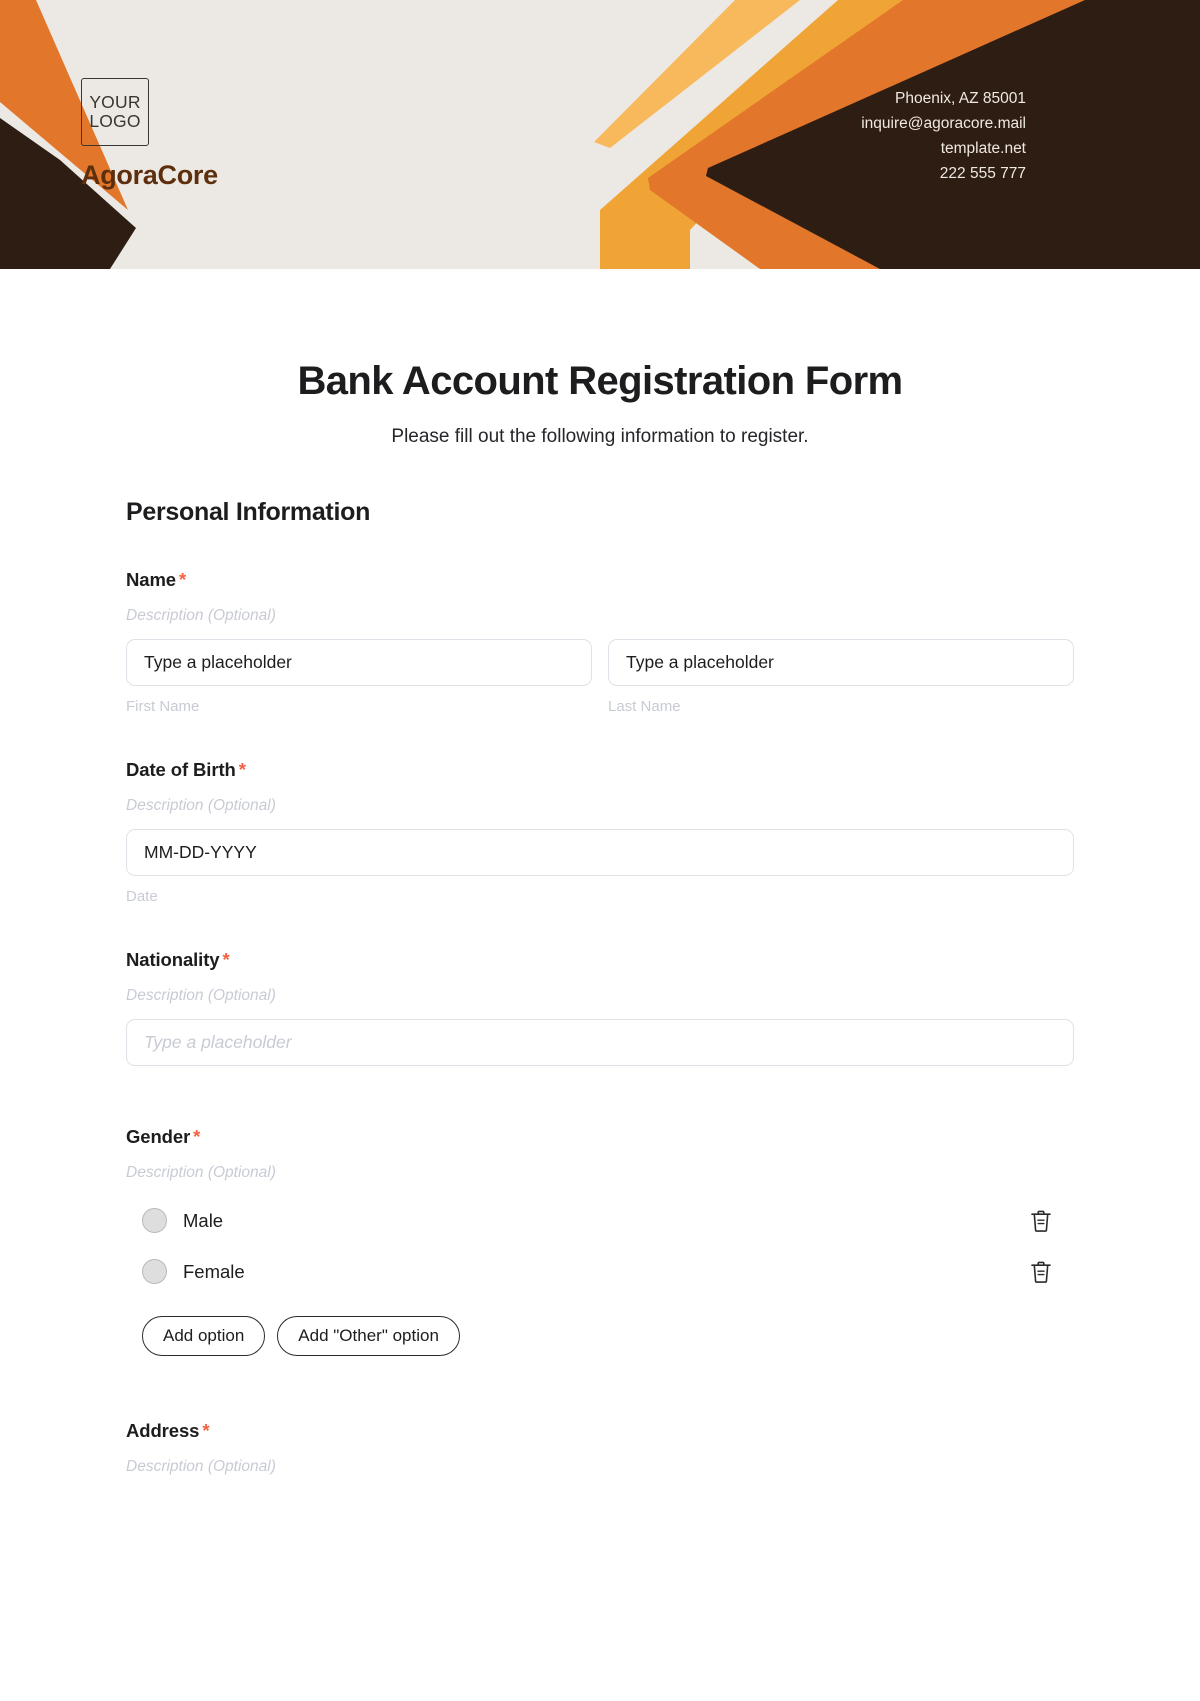  What do you see at coordinates (600, 1431) in the screenshot?
I see `field-label-address: Address *` at bounding box center [600, 1431].